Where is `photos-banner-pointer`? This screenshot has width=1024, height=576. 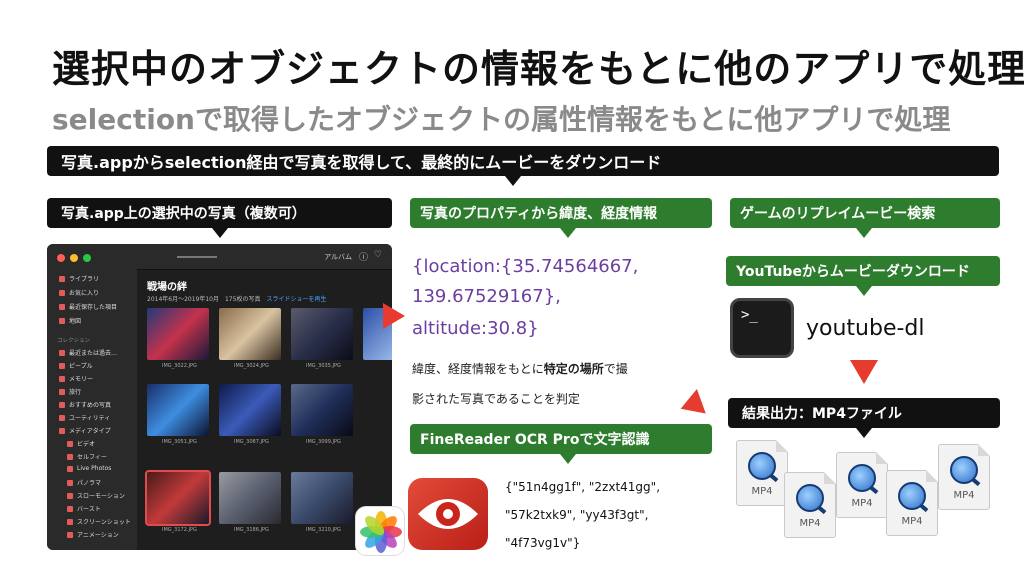 photos-banner-pointer is located at coordinates (220, 233).